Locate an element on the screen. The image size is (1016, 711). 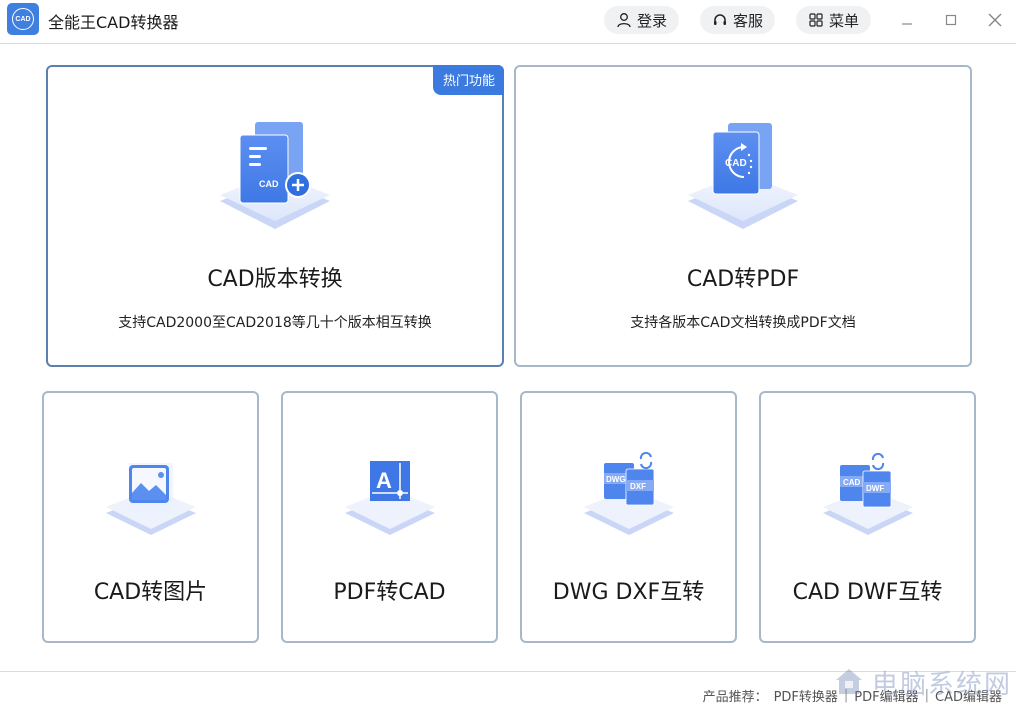
card-cad-dwf-convert: CAD DWF CAD DWF互转 is located at coordinates (867, 517).